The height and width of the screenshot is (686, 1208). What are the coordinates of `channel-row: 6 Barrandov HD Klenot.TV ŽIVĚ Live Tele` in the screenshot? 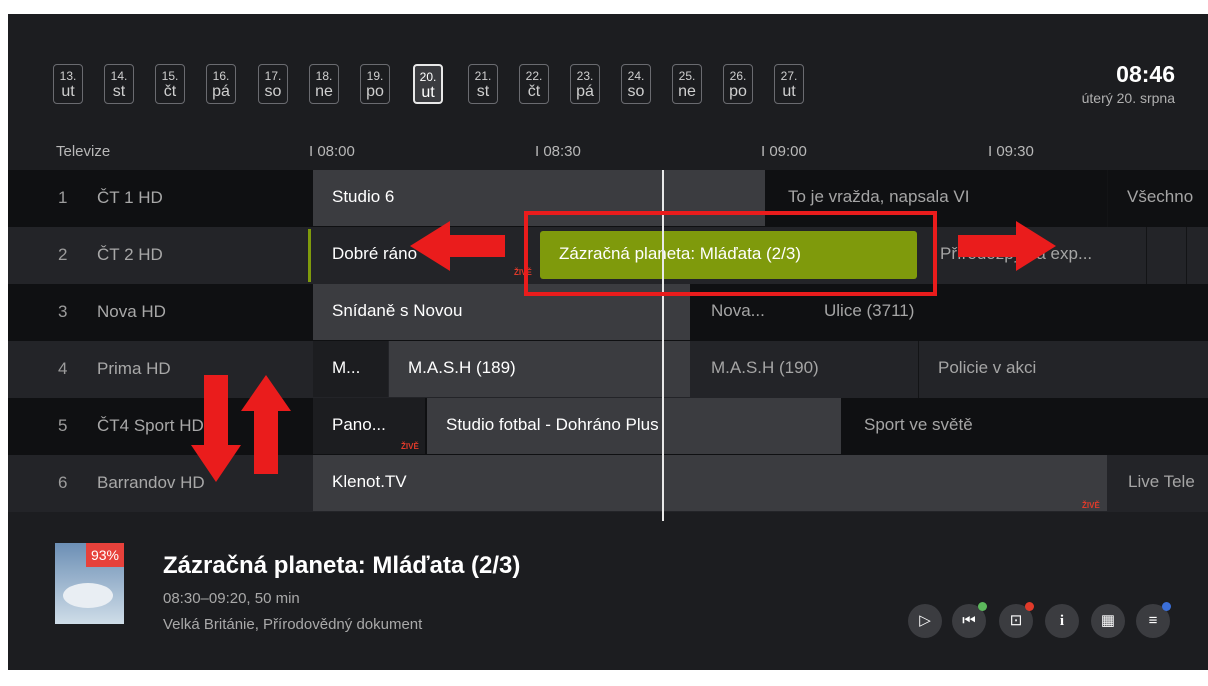 It's located at (608, 483).